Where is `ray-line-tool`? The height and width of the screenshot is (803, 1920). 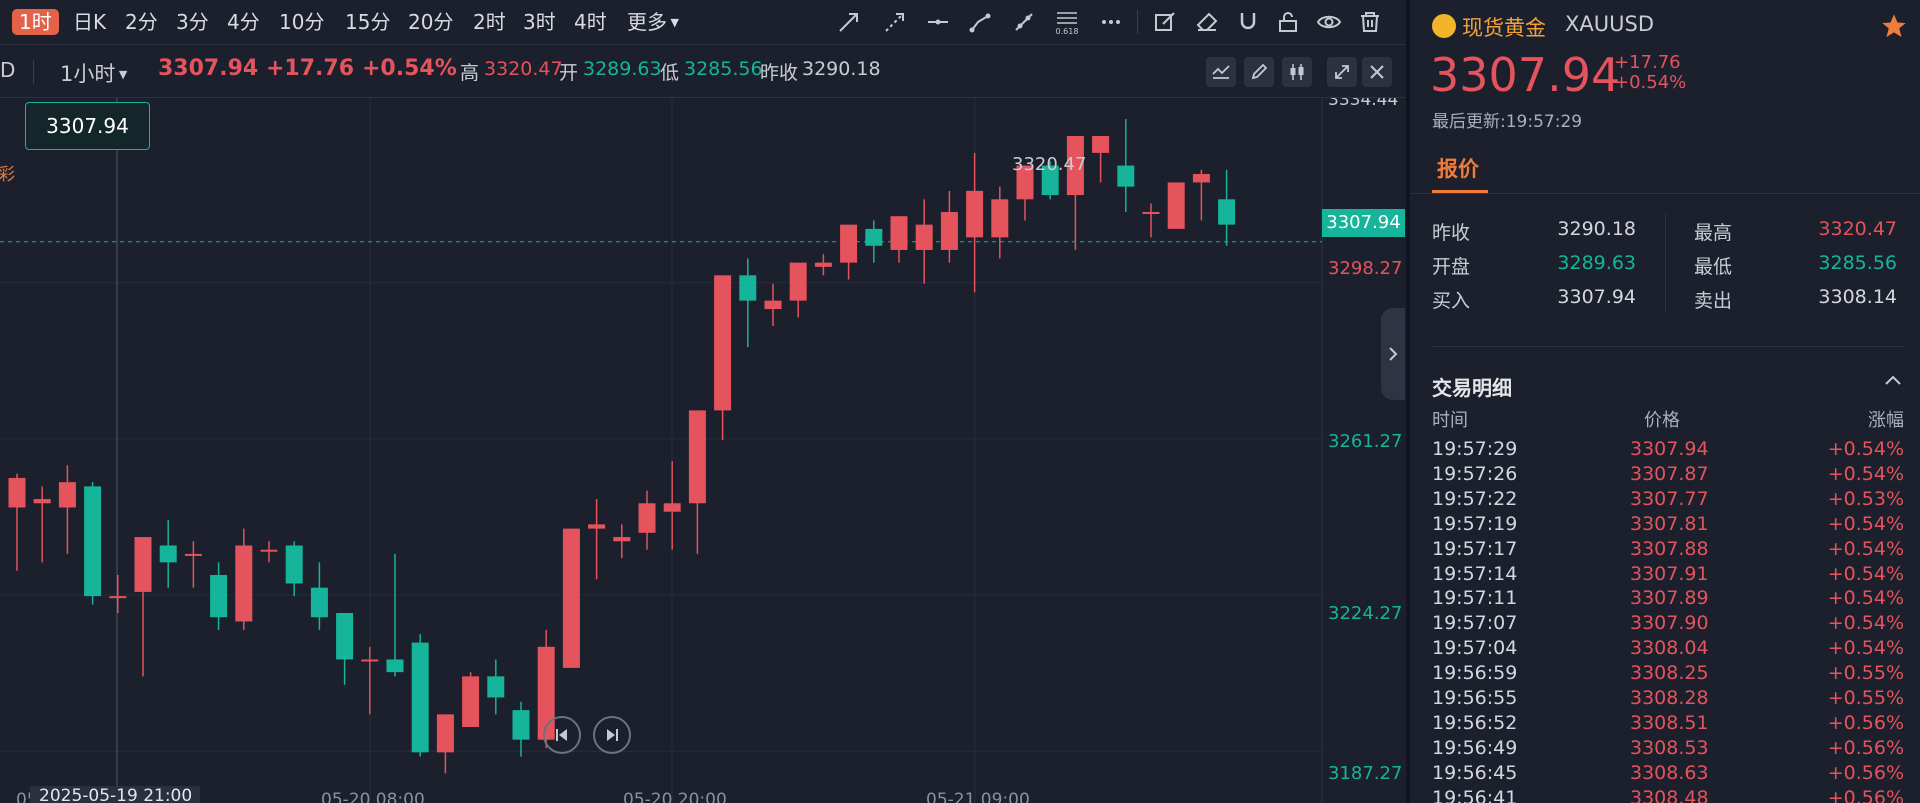 ray-line-tool is located at coordinates (849, 22).